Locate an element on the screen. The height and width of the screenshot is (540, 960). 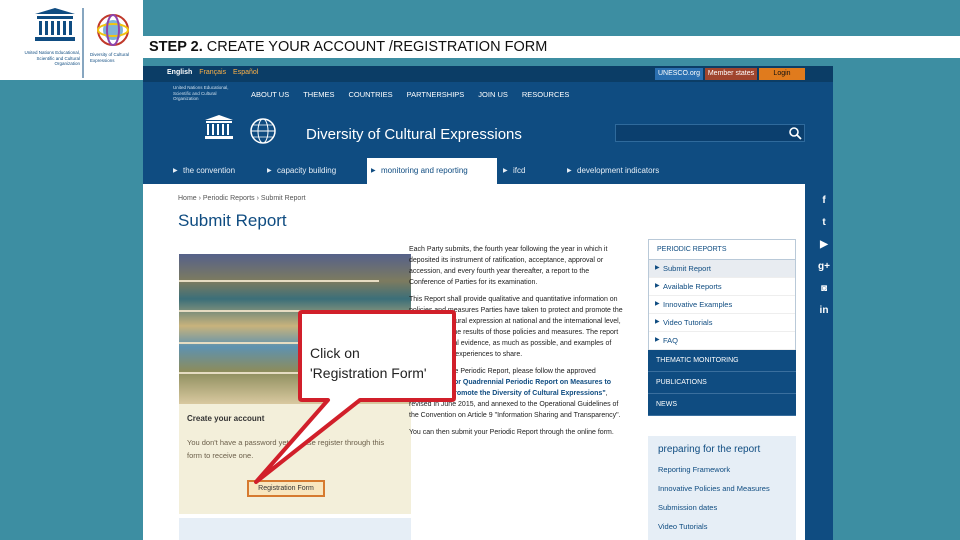
sidebar-item-label: Video Tutorials is located at coordinates (688, 322).